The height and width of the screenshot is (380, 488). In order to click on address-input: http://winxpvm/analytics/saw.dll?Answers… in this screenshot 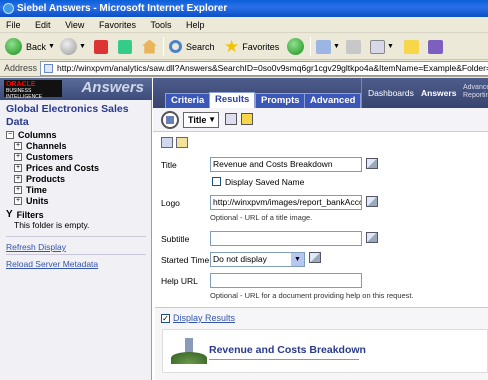, I will do `click(264, 68)`.